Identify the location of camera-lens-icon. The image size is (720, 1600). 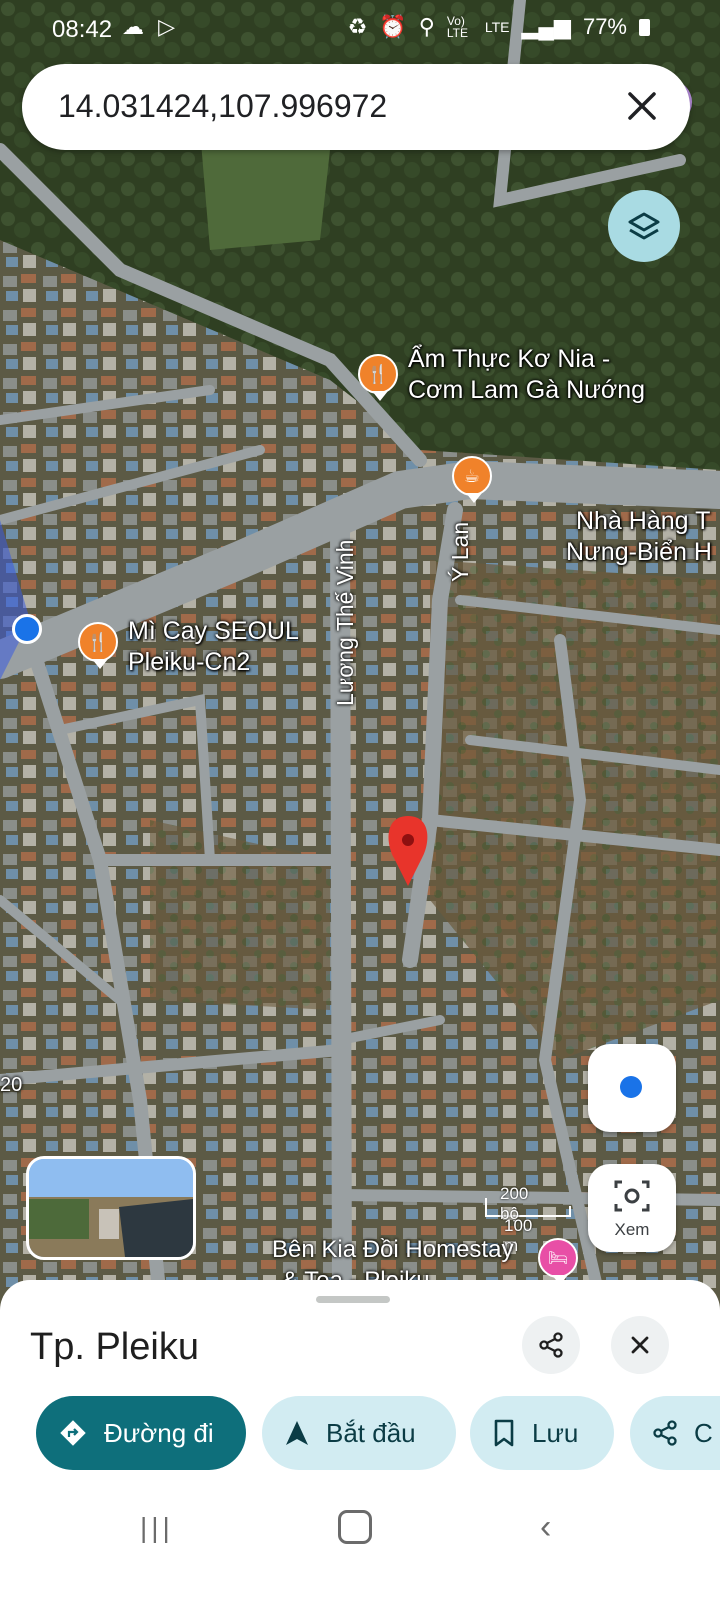
(632, 1196).